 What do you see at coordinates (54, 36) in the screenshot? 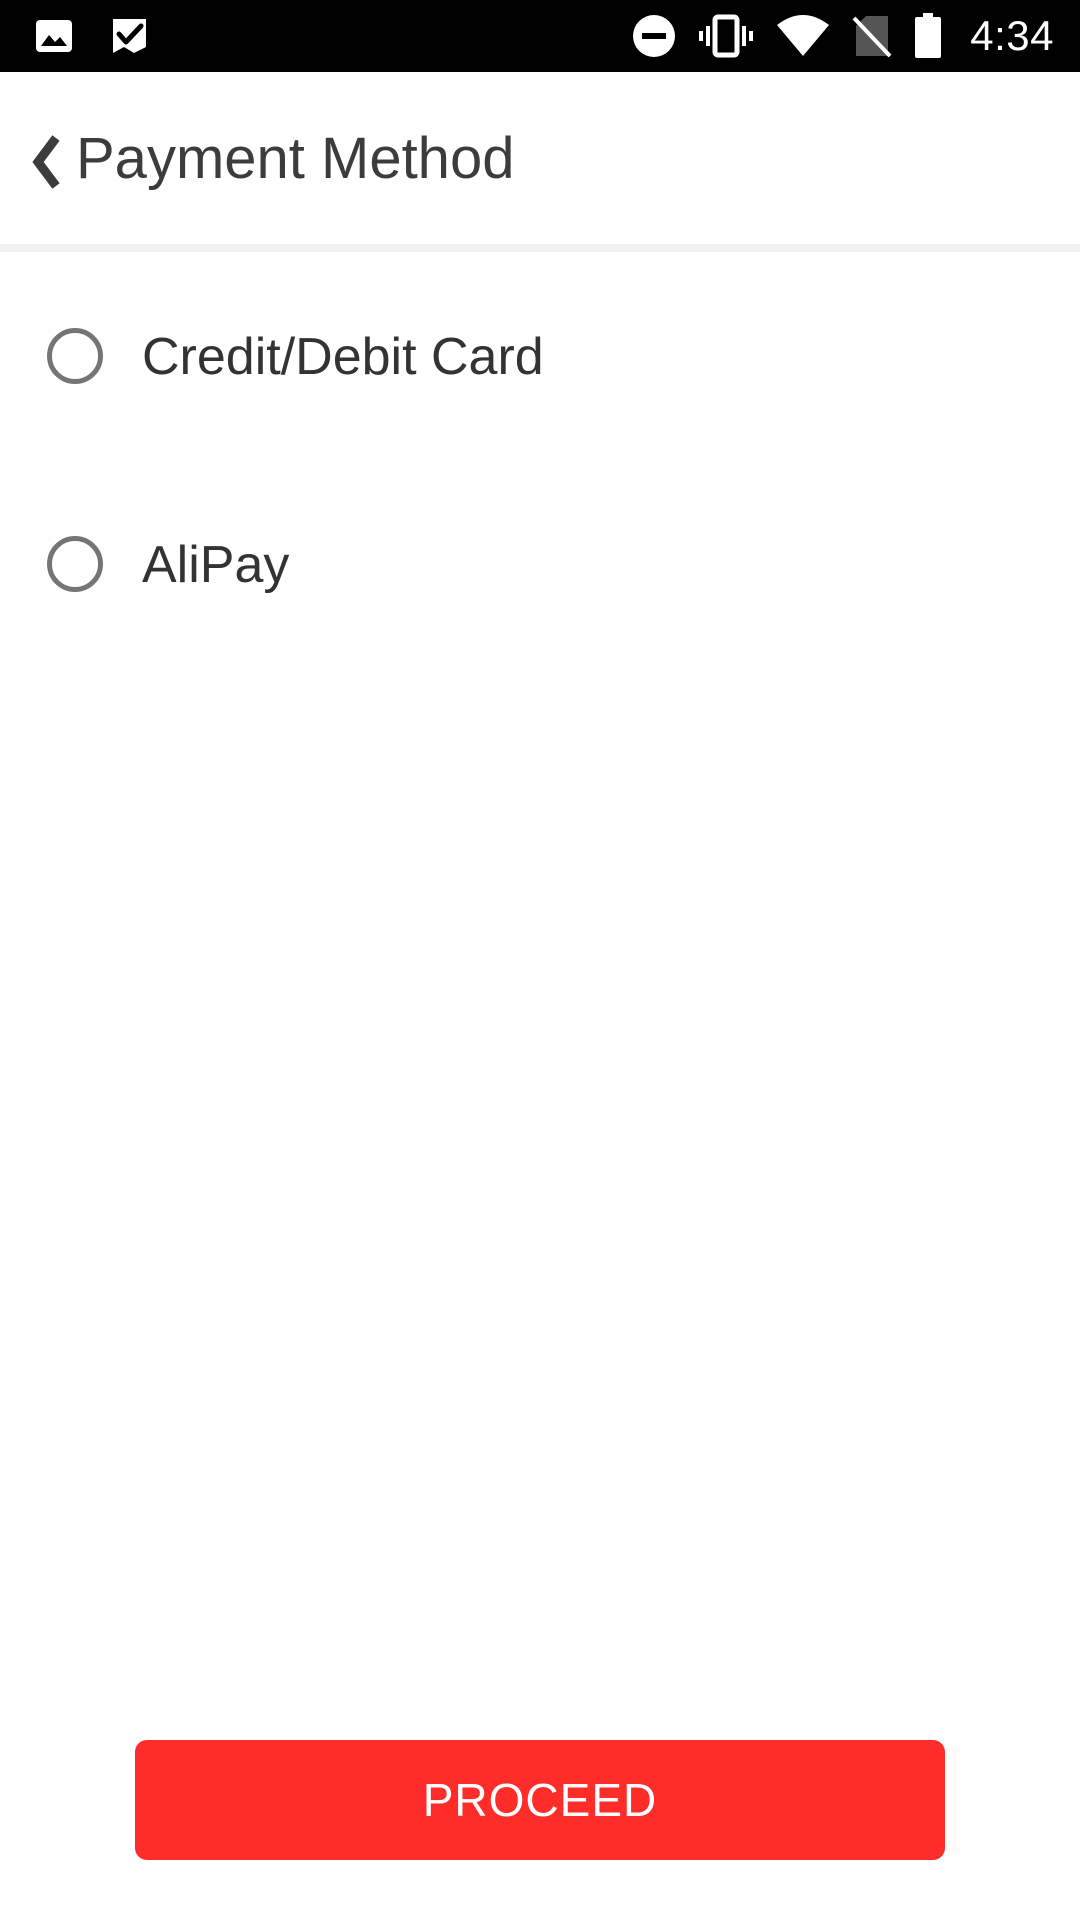
I see `image-icon` at bounding box center [54, 36].